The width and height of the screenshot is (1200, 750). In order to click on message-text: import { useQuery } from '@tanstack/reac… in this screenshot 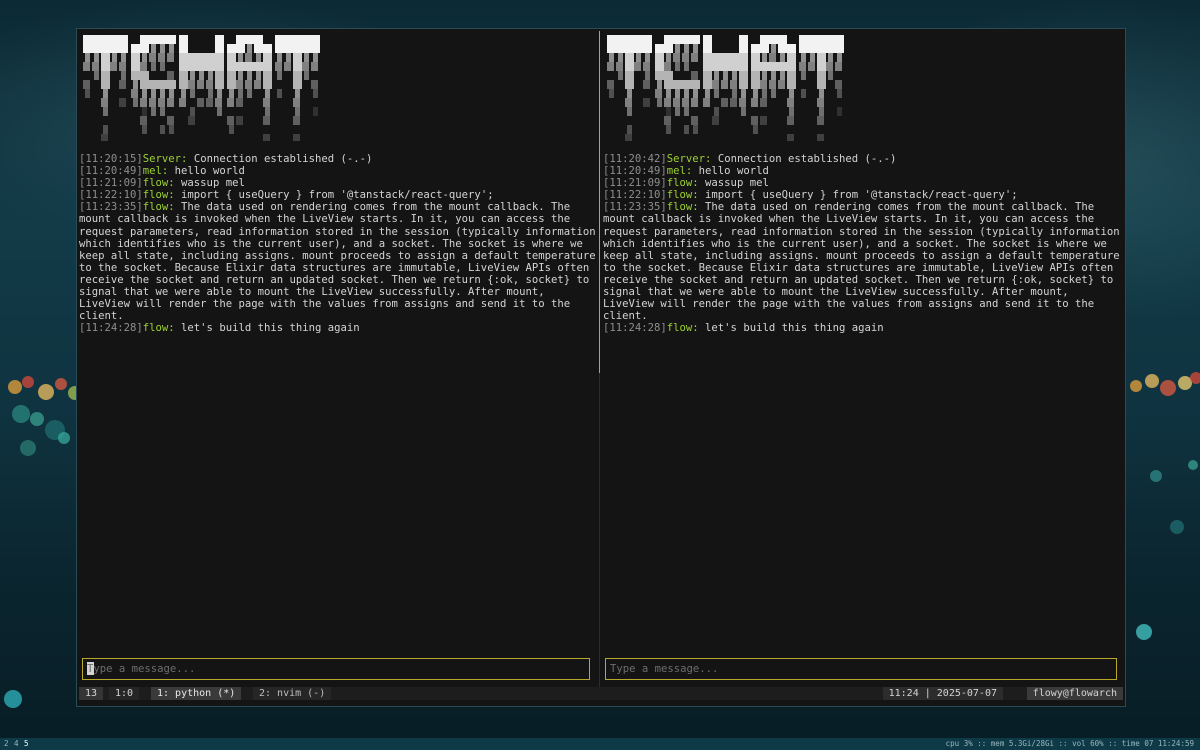, I will do `click(858, 195)`.